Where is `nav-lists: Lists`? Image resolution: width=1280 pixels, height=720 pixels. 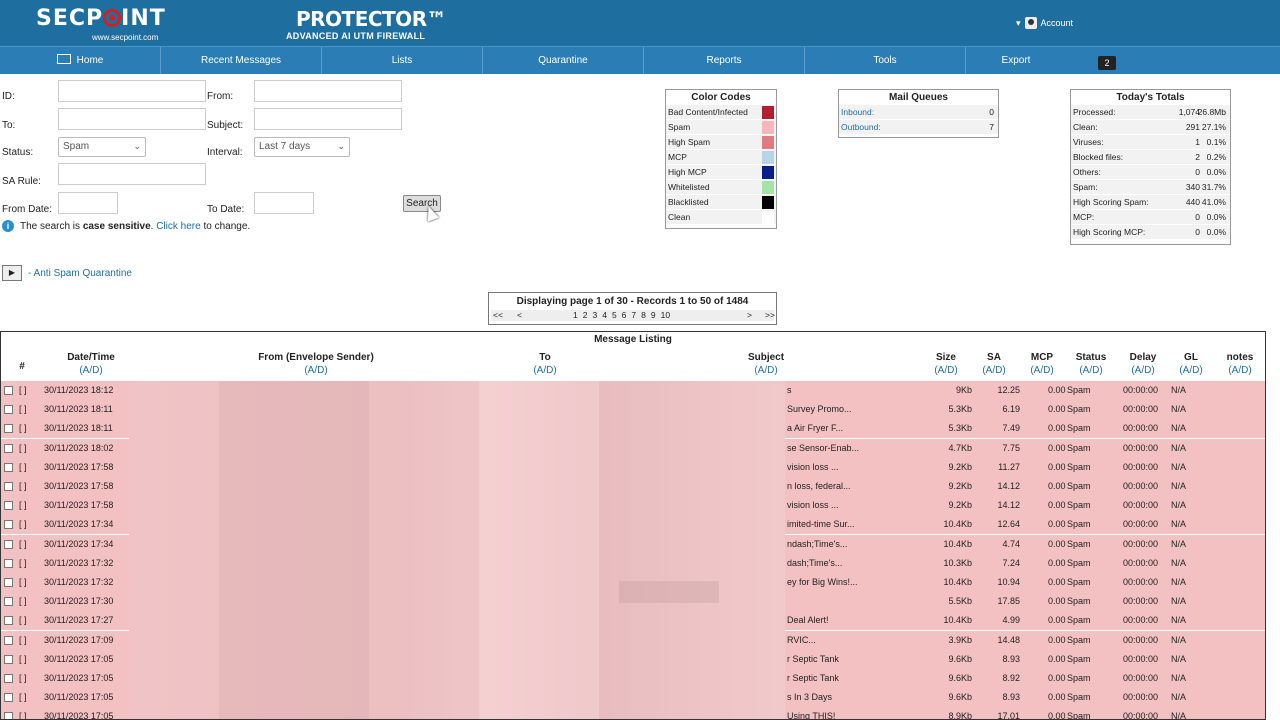
nav-lists: Lists is located at coordinates (402, 60).